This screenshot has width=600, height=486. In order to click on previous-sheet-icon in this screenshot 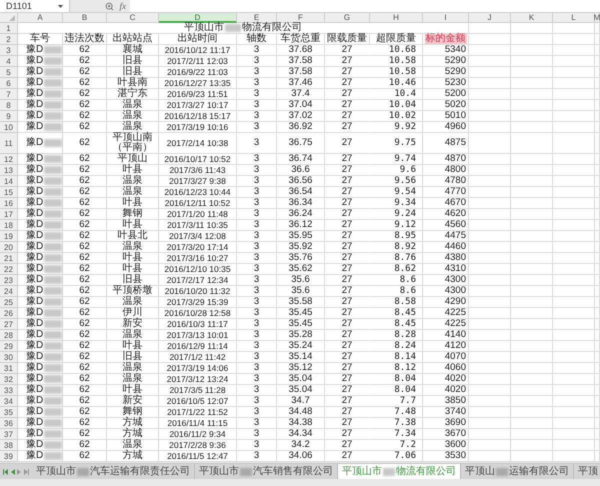, I will do `click(12, 471)`.